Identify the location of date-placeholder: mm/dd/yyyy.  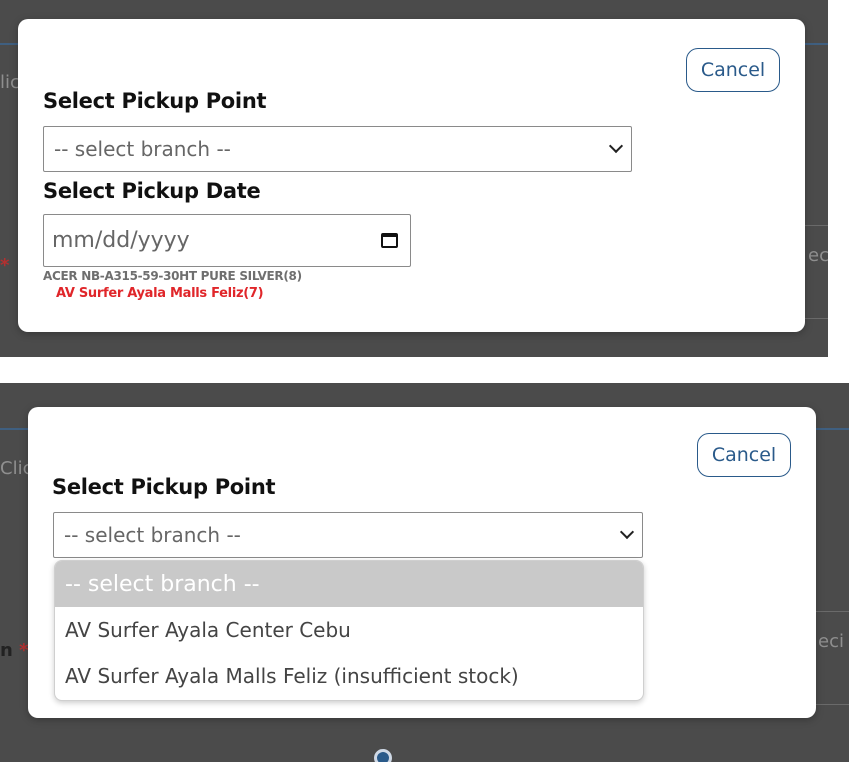
(121, 240).